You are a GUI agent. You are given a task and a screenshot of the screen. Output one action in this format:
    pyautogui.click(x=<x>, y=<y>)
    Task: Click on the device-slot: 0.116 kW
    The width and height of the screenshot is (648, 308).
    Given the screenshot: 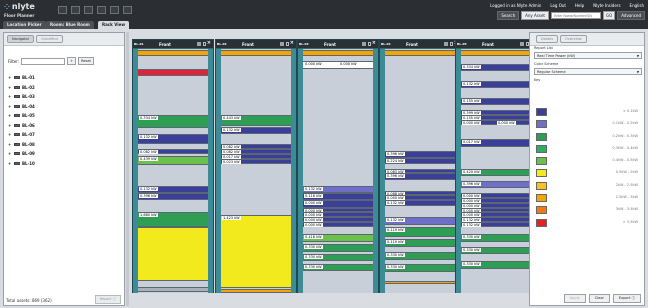 What is the action you would take?
    pyautogui.click(x=338, y=196)
    